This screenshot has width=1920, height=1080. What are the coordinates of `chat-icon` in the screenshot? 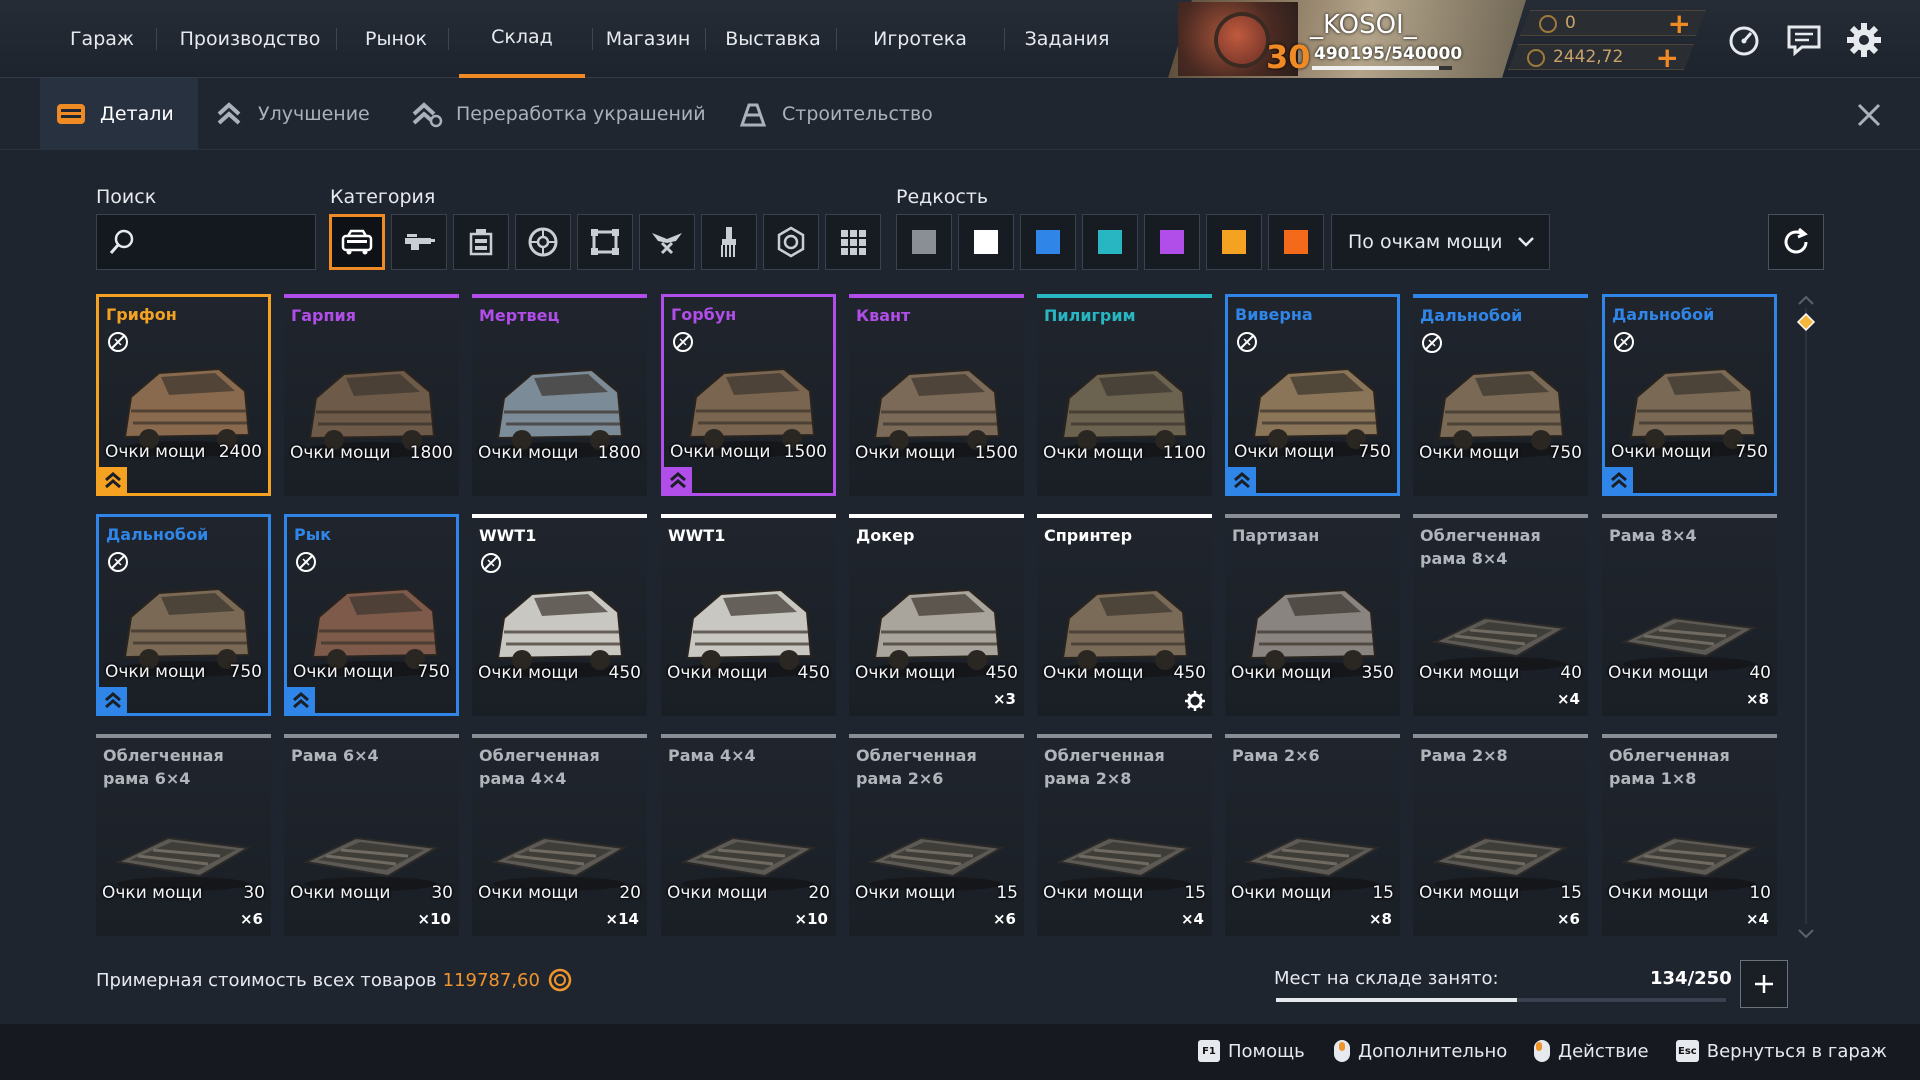 It's located at (1804, 40).